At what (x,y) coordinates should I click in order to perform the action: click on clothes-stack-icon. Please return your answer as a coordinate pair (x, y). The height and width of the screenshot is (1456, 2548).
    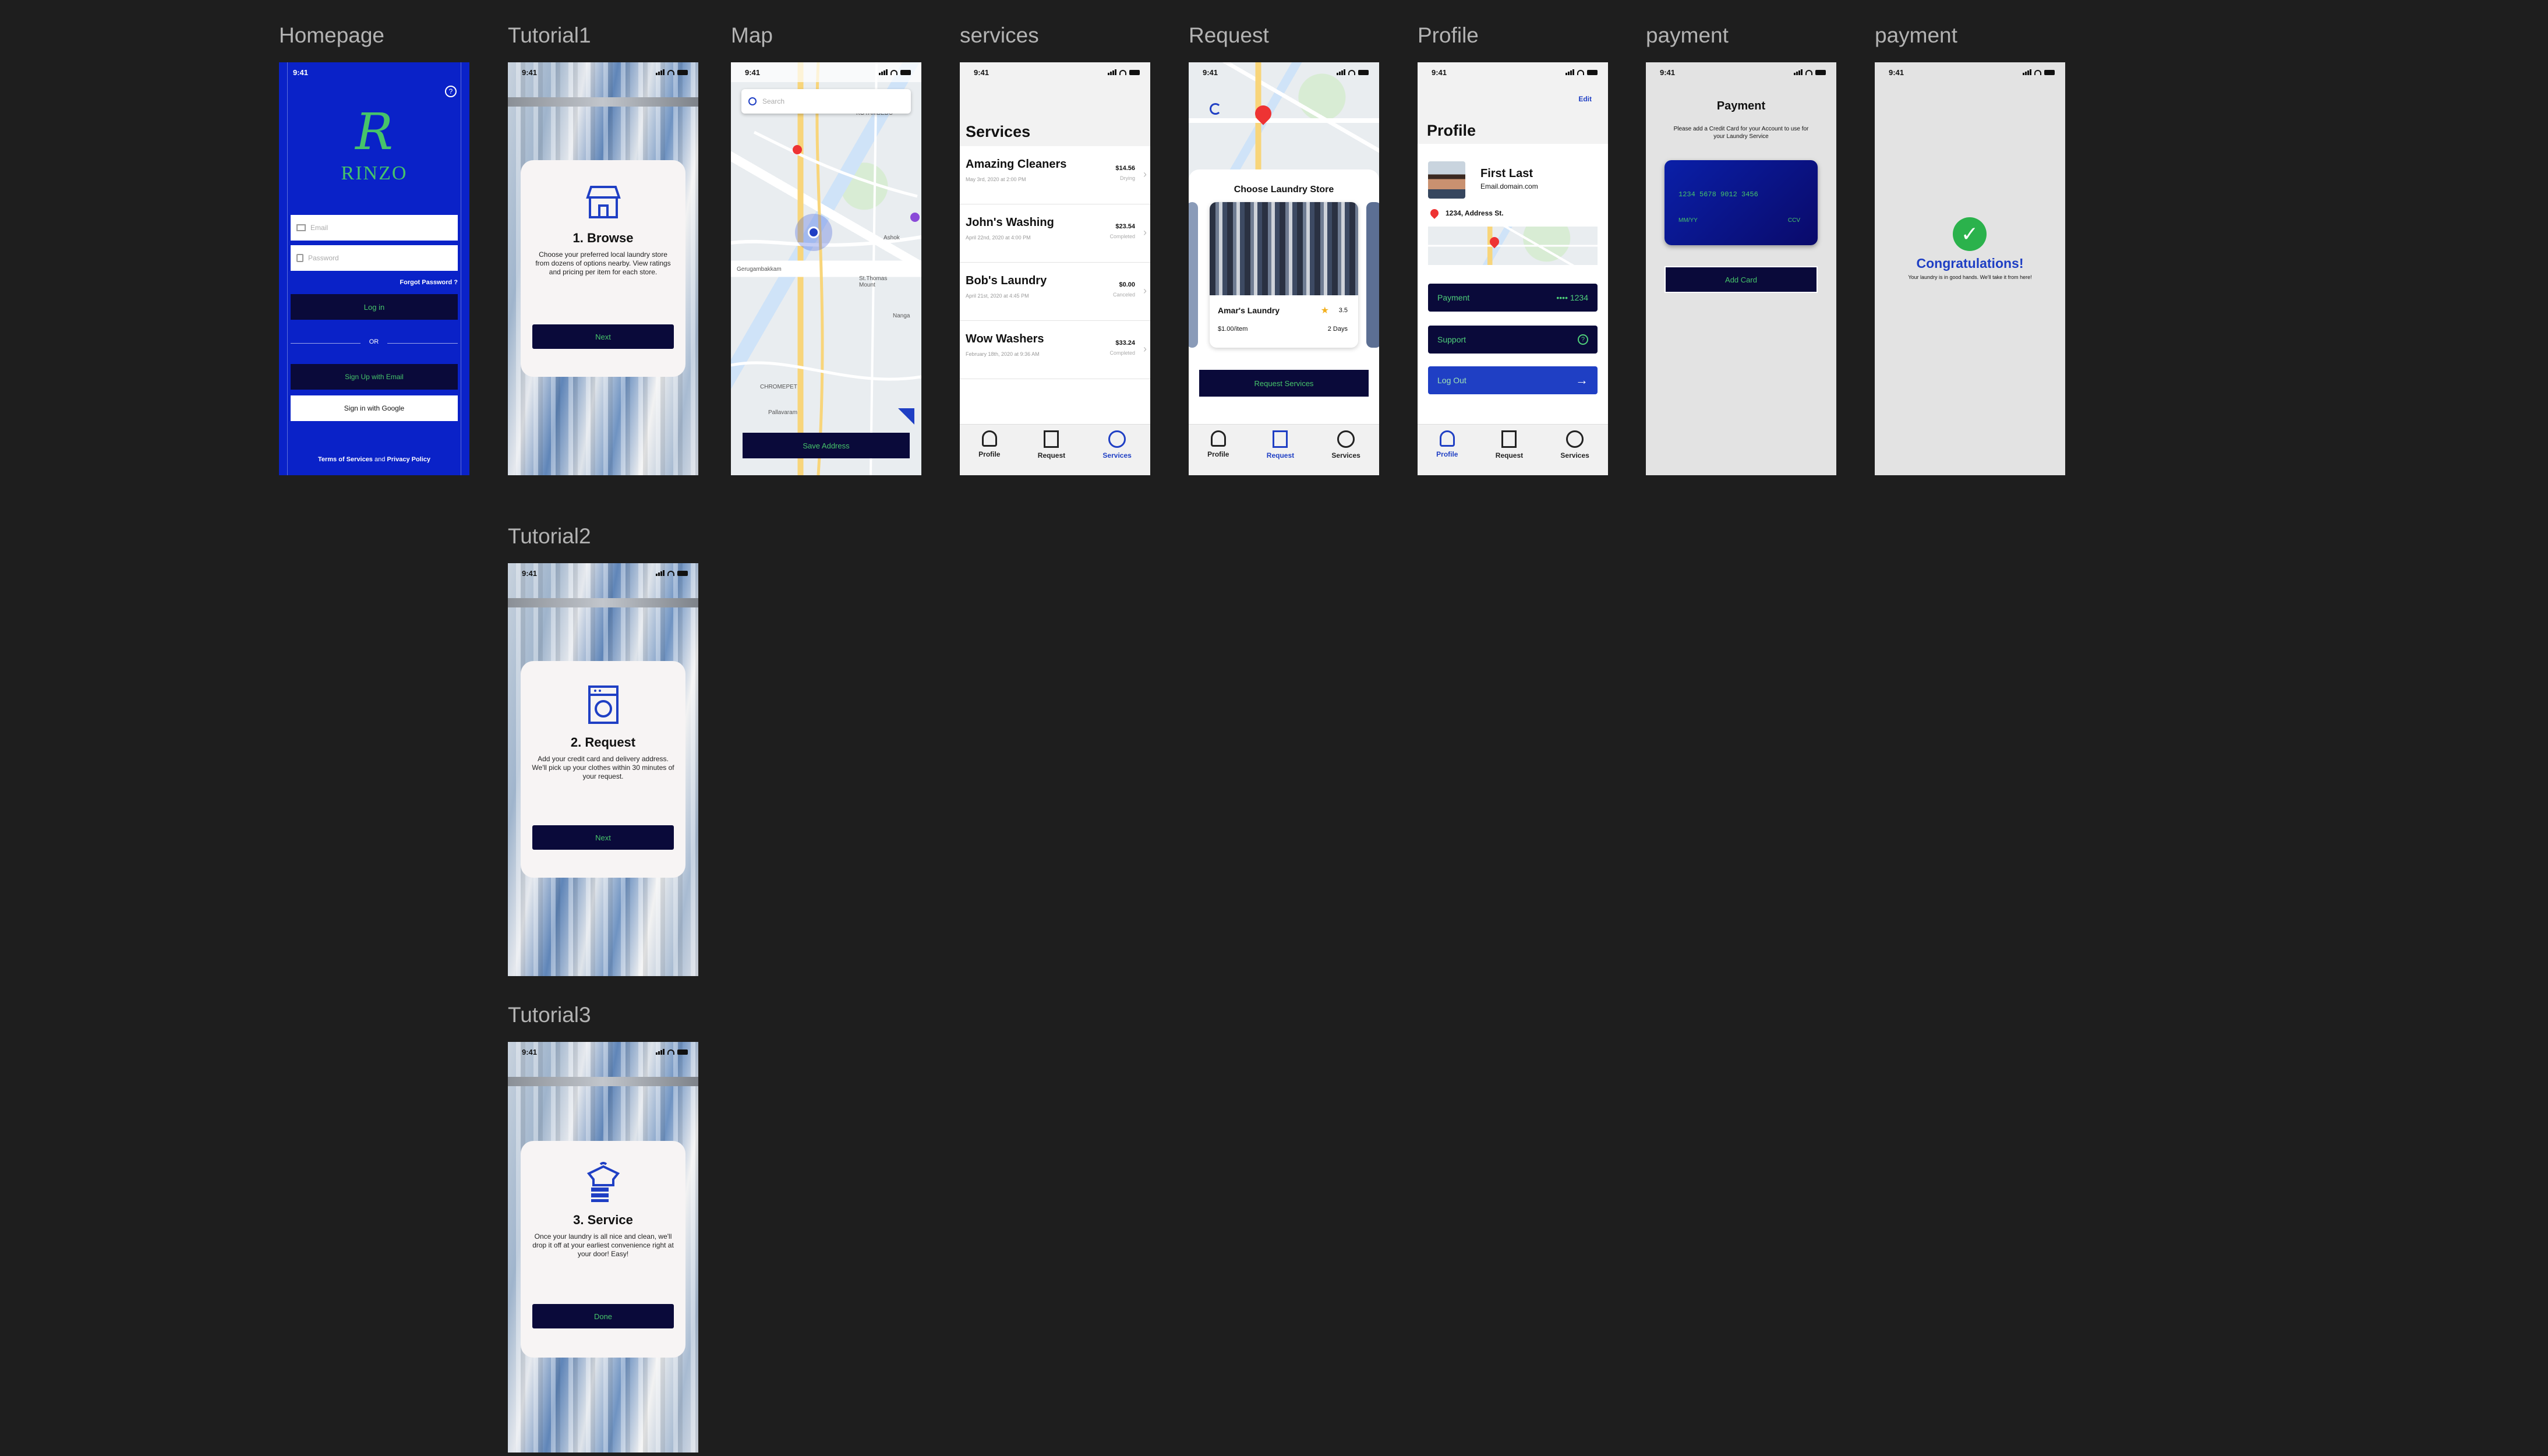
    Looking at the image, I should click on (603, 1182).